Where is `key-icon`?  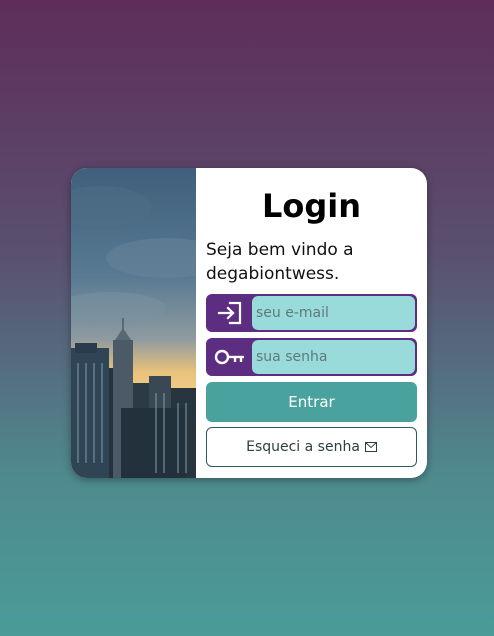
key-icon is located at coordinates (230, 357).